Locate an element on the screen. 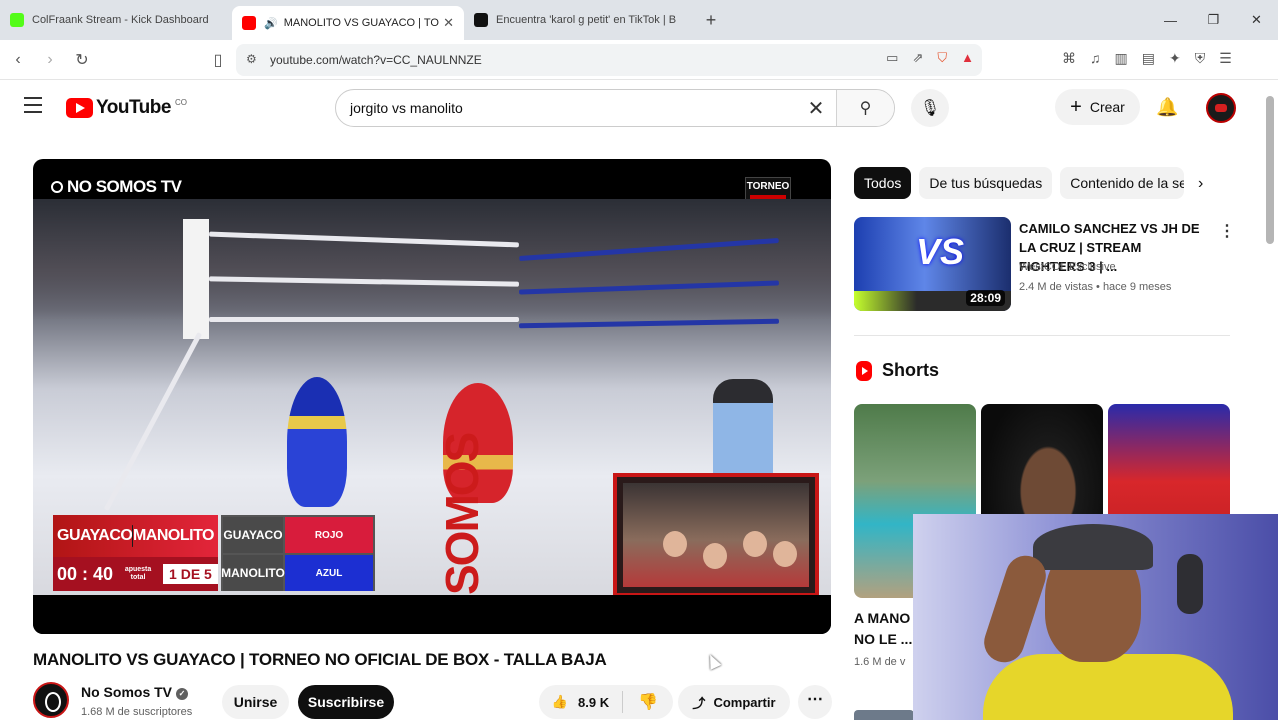  back-icon: ‹ is located at coordinates (18, 60).